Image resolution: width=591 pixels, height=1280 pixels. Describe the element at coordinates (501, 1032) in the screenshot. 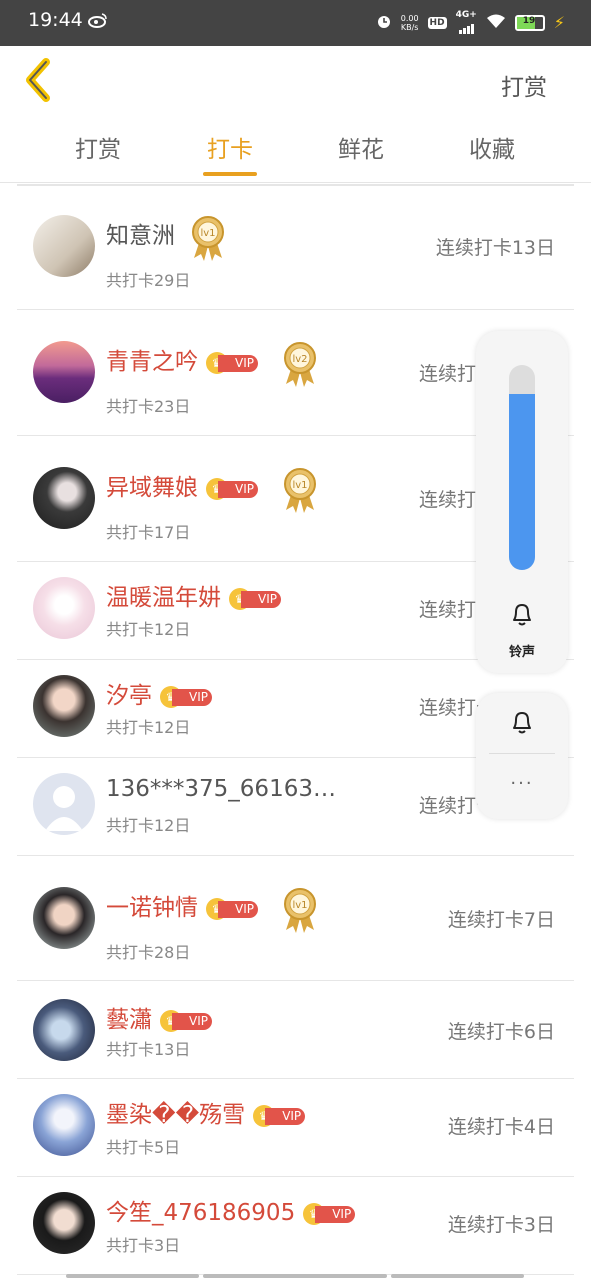

I see `streak-days: 连续打卡6日` at that location.